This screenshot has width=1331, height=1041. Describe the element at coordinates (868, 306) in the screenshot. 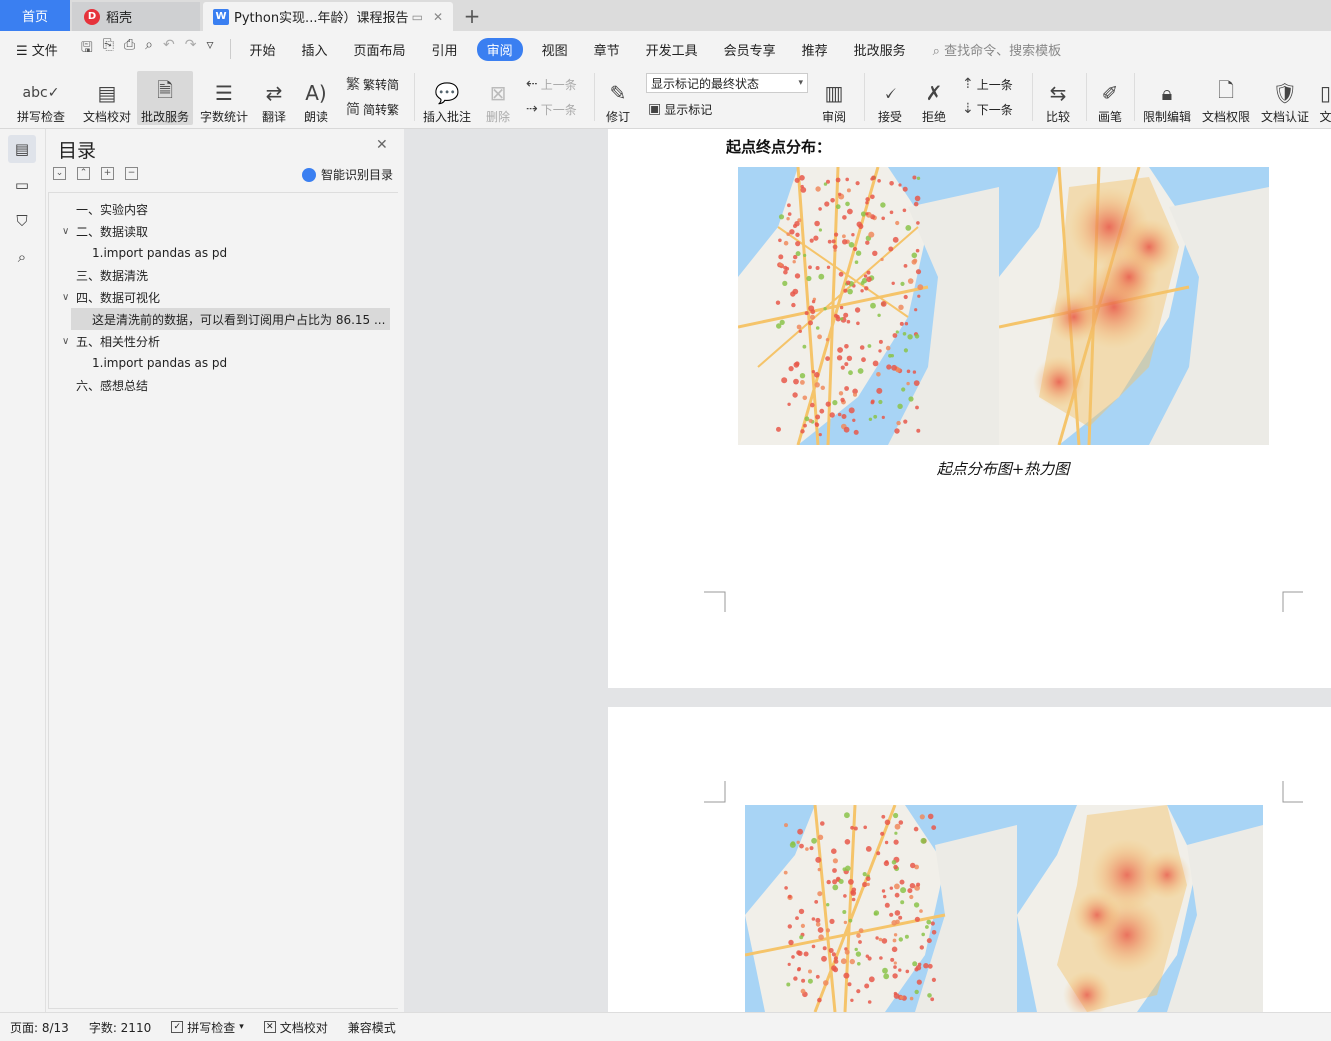

I see `map-scatter-graphic` at that location.